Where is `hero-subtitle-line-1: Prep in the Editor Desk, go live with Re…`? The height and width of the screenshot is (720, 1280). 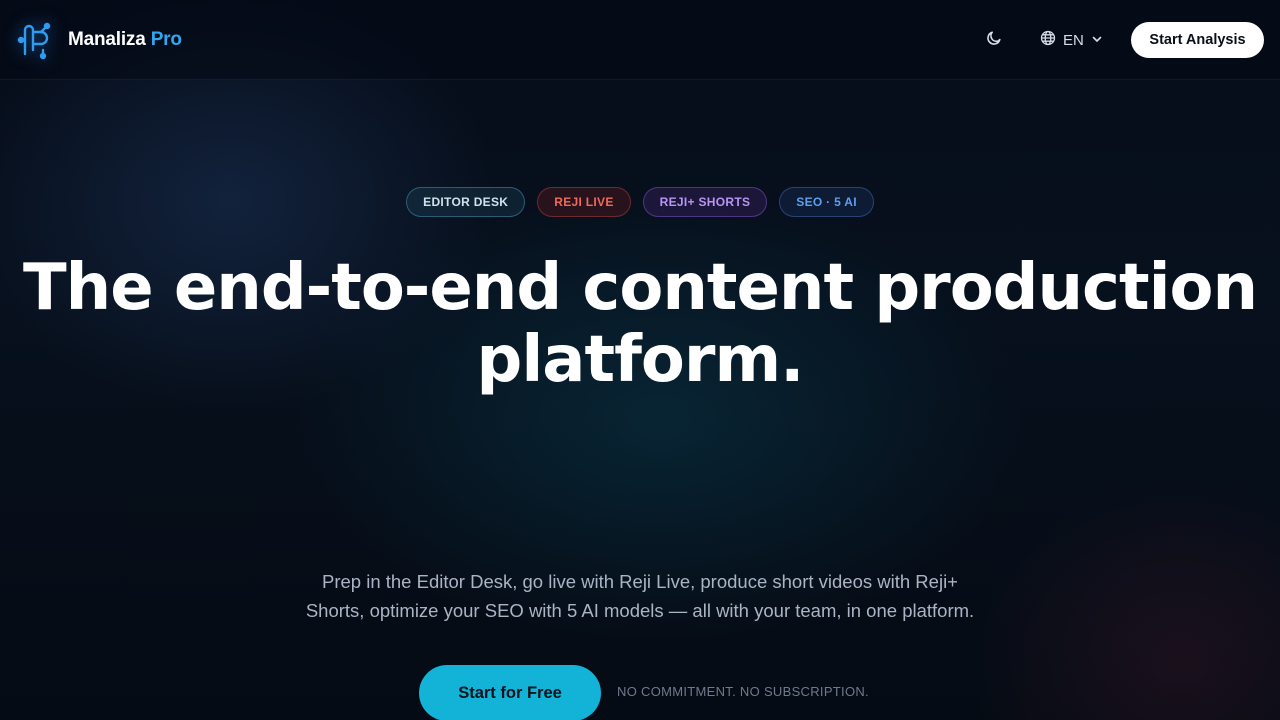 hero-subtitle-line-1: Prep in the Editor Desk, go live with Re… is located at coordinates (640, 581).